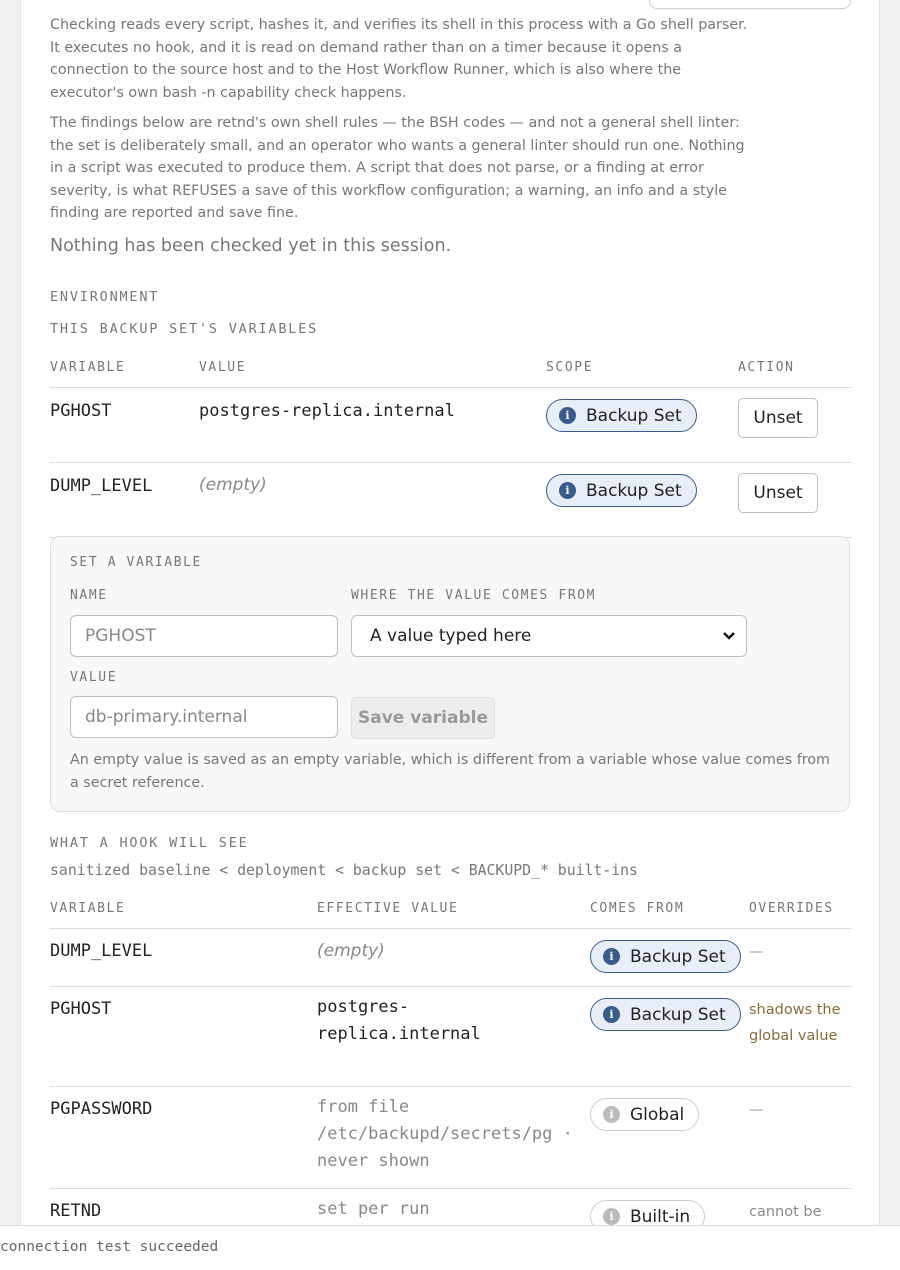  I want to click on value-input, so click(204, 717).